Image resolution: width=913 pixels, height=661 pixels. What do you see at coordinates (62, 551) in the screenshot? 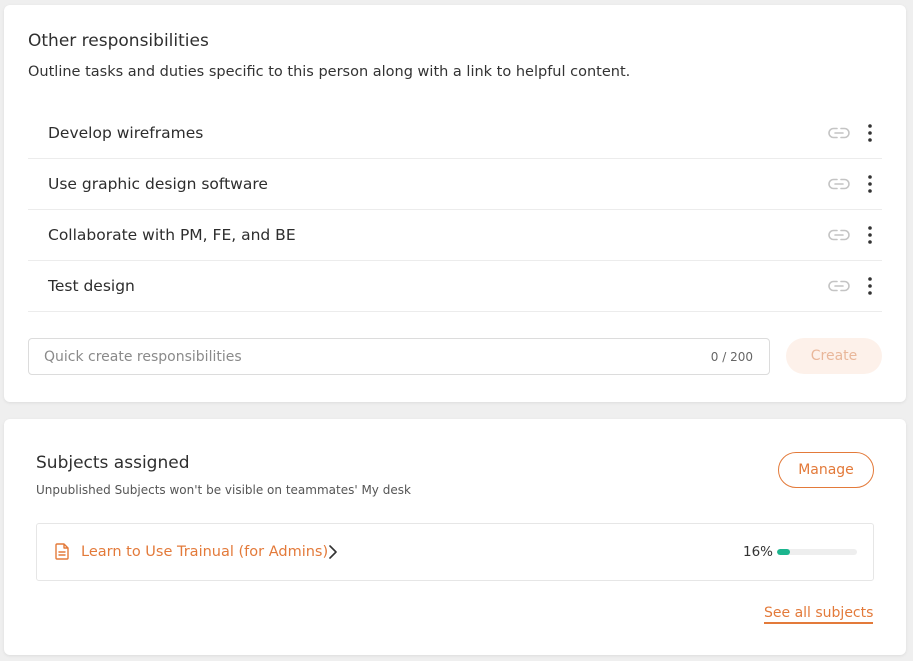
I see `document-icon` at bounding box center [62, 551].